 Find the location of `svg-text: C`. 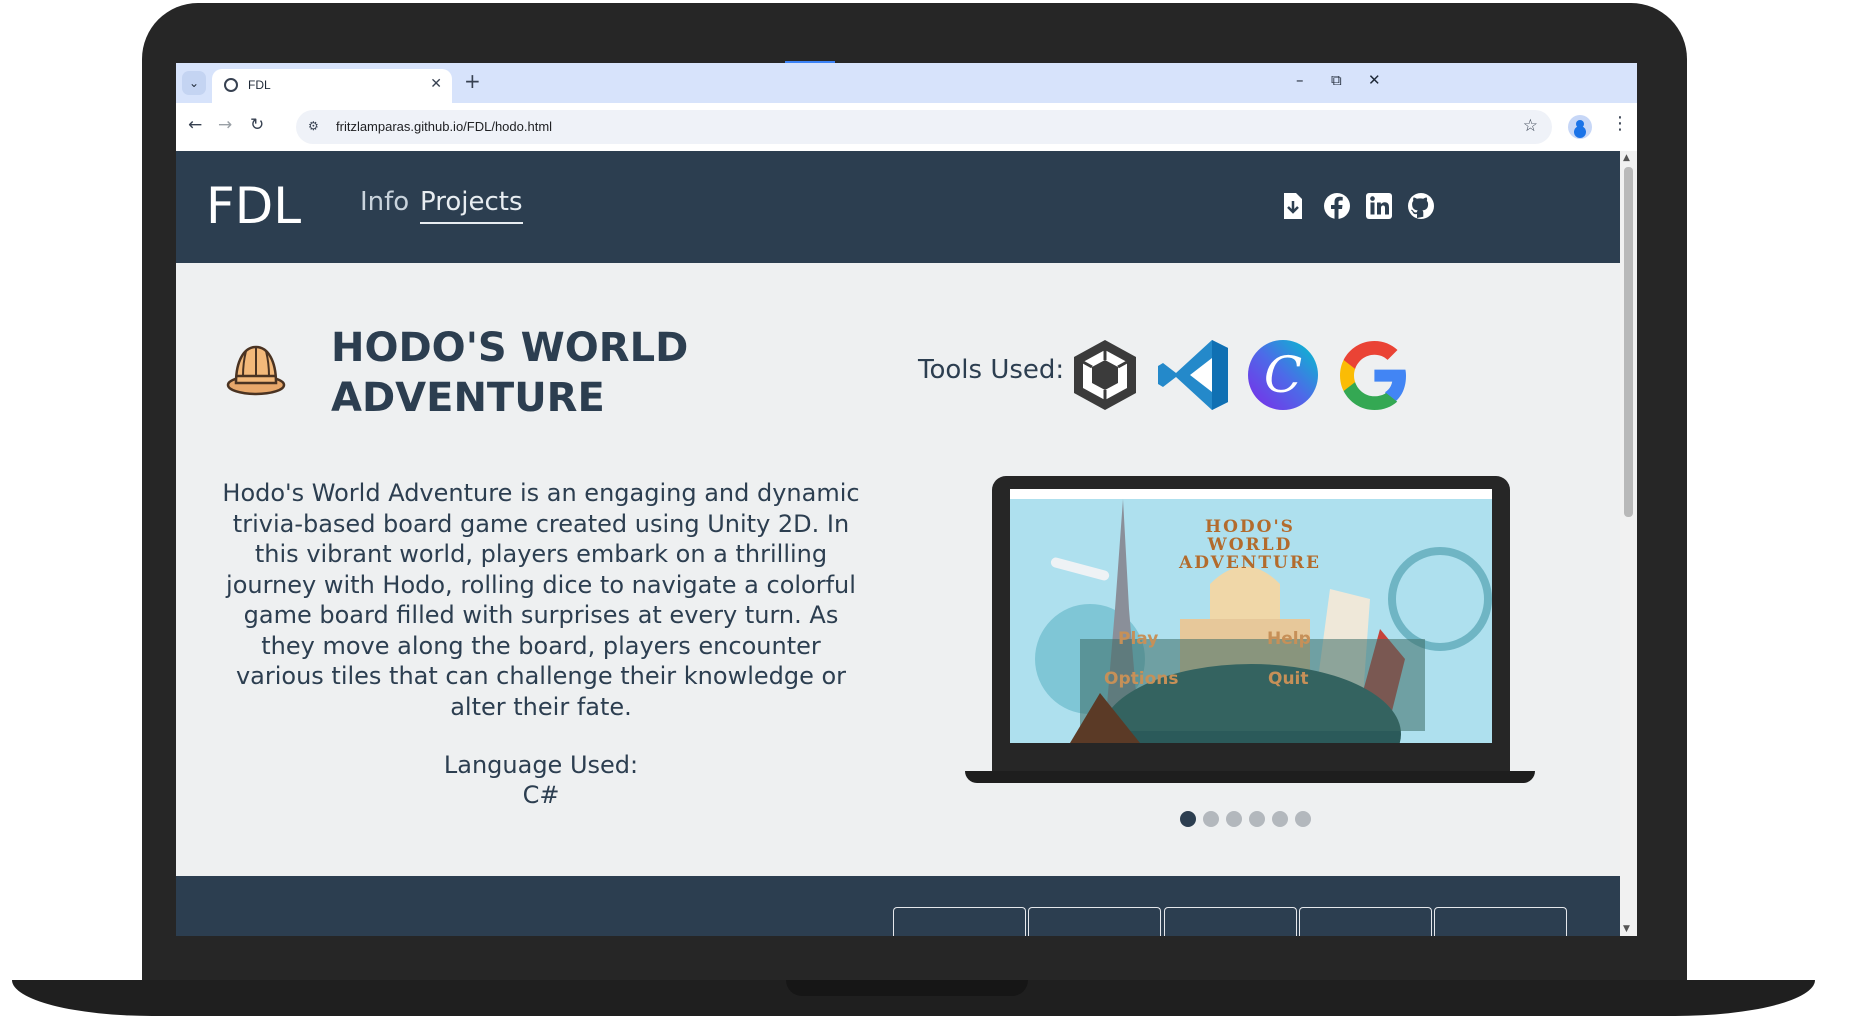

svg-text: C is located at coordinates (1283, 375).